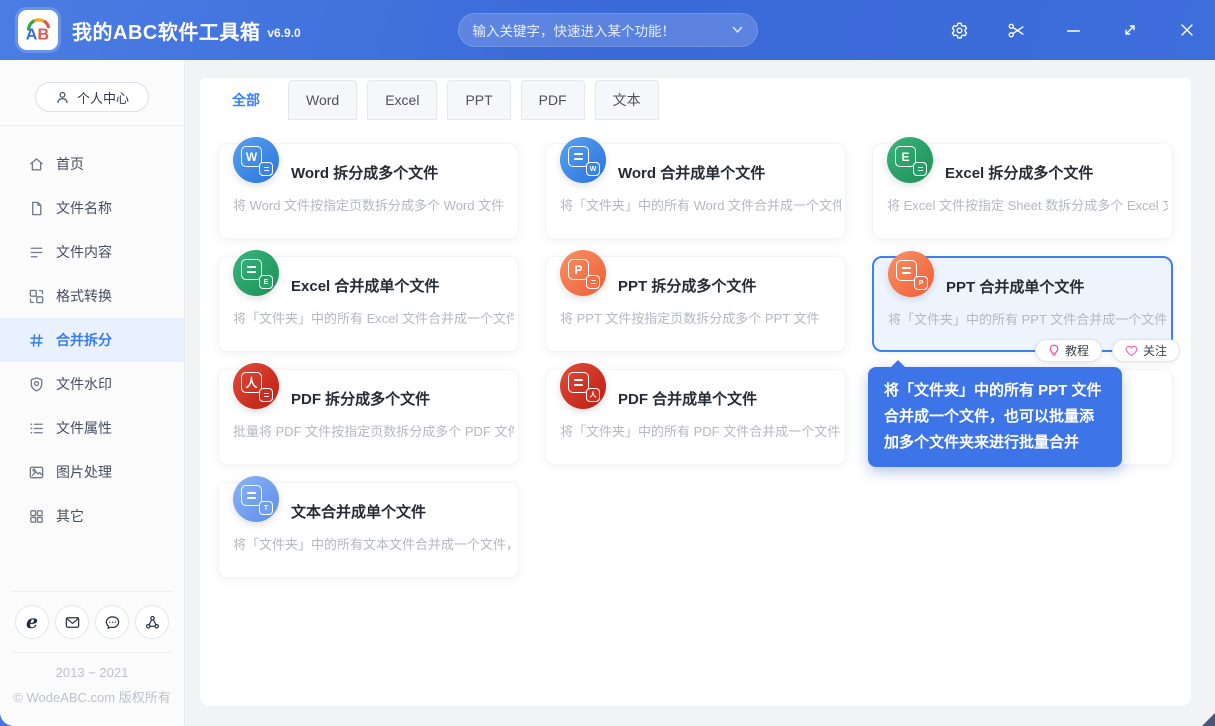  Describe the element at coordinates (36, 384) in the screenshot. I see `watermark-icon` at that location.